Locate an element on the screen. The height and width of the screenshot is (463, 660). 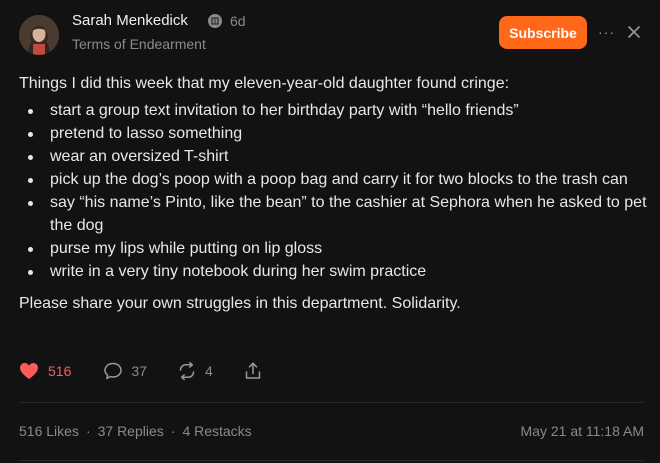
restack-icon is located at coordinates (187, 371).